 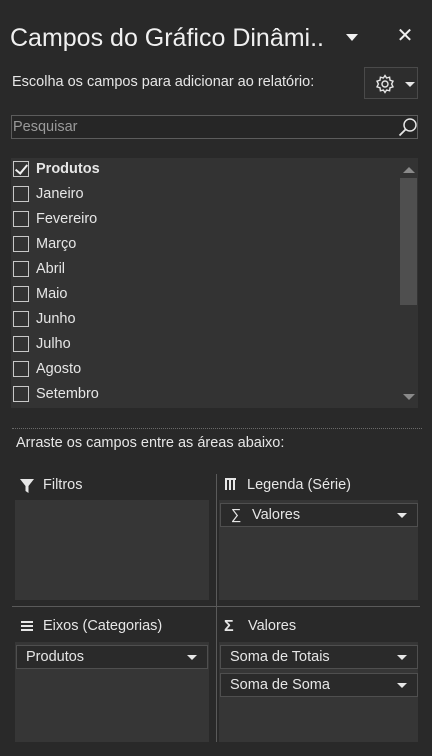 What do you see at coordinates (103, 626) in the screenshot?
I see `axes-area-label: Eixos (Categorias)` at bounding box center [103, 626].